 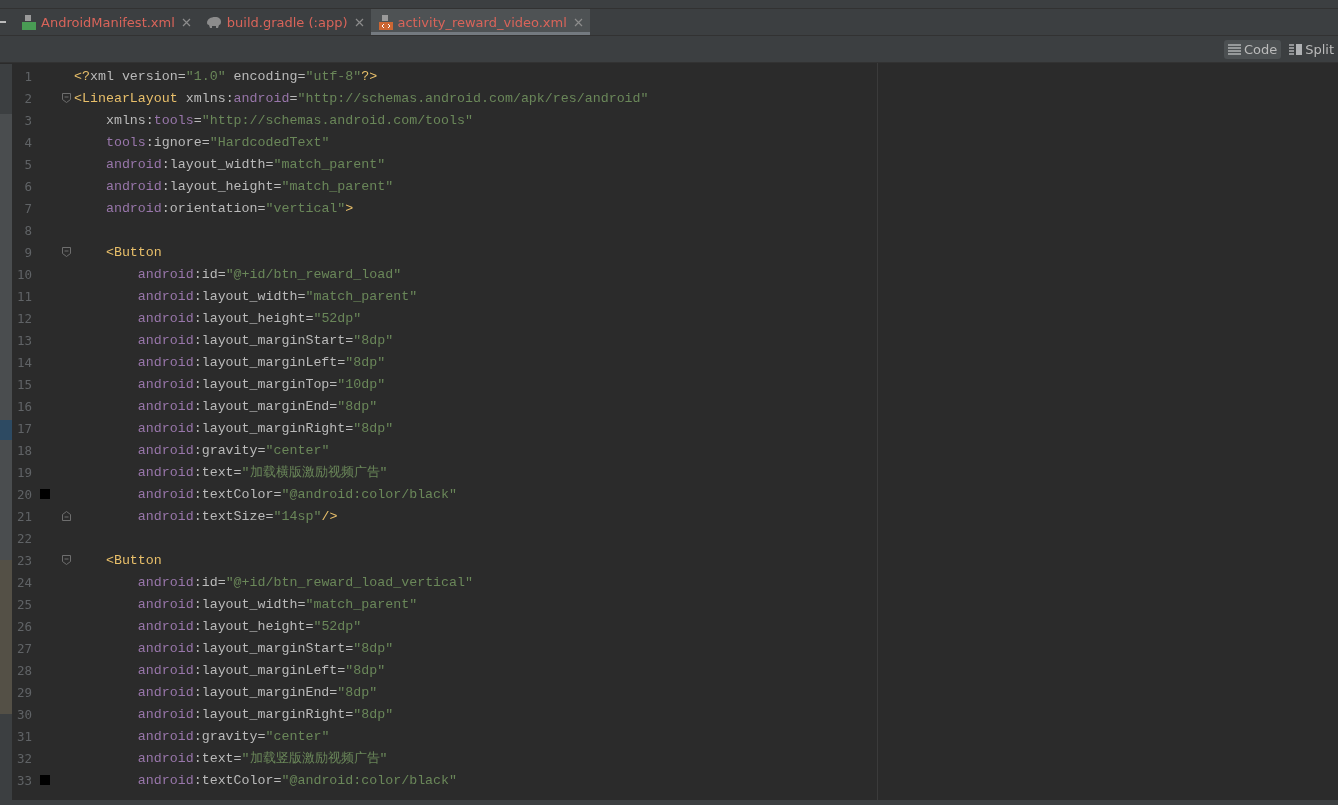 What do you see at coordinates (23, 296) in the screenshot?
I see `line-number: 11` at bounding box center [23, 296].